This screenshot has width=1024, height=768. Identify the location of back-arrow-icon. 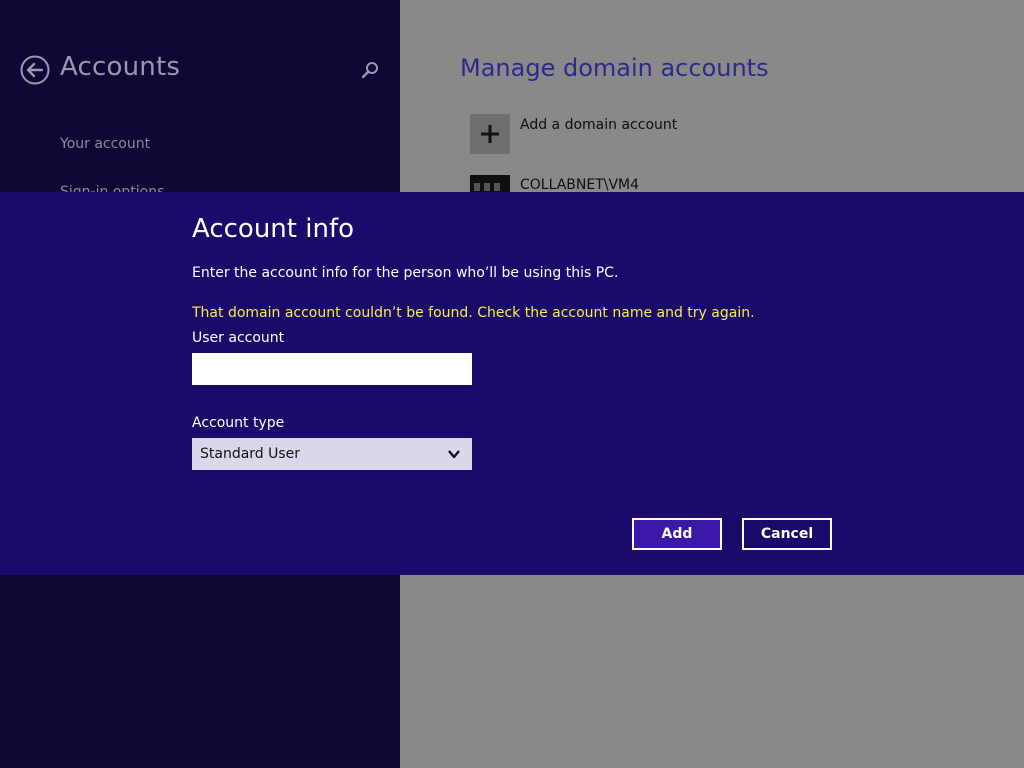
(35, 70).